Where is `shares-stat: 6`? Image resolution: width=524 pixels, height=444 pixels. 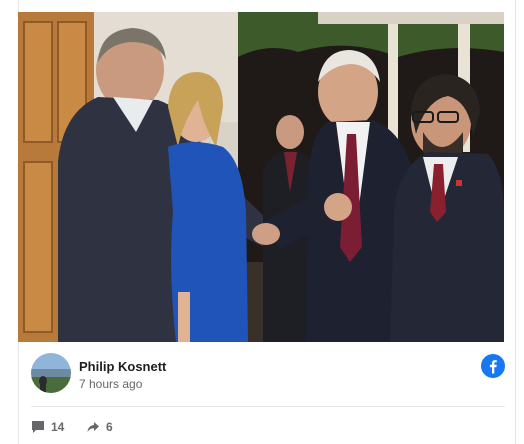
shares-stat: 6 is located at coordinates (99, 427).